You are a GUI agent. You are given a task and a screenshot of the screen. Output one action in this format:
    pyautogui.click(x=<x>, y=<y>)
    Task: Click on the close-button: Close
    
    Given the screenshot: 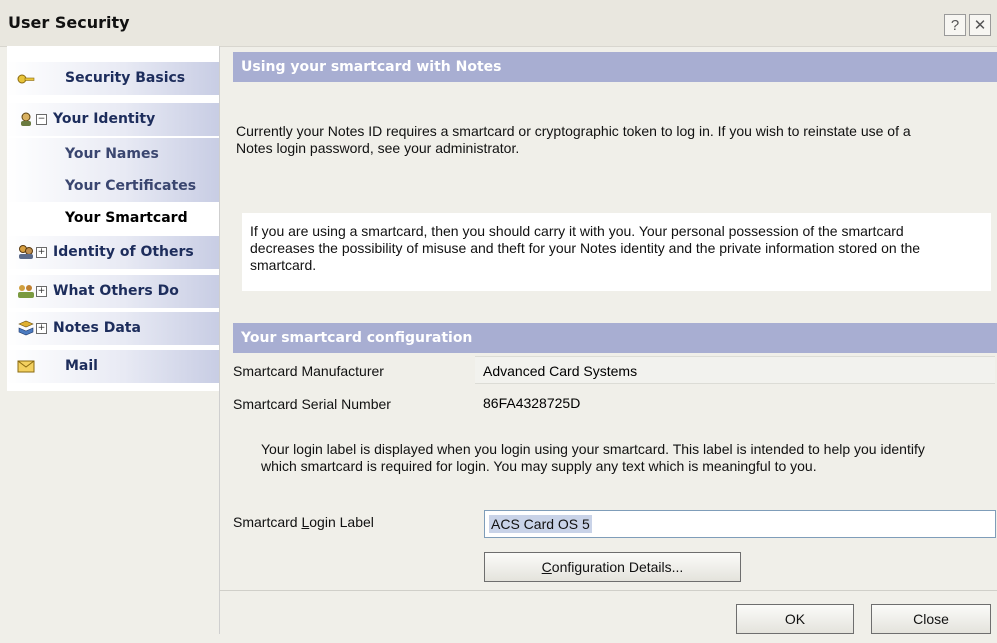 What is the action you would take?
    pyautogui.click(x=931, y=619)
    